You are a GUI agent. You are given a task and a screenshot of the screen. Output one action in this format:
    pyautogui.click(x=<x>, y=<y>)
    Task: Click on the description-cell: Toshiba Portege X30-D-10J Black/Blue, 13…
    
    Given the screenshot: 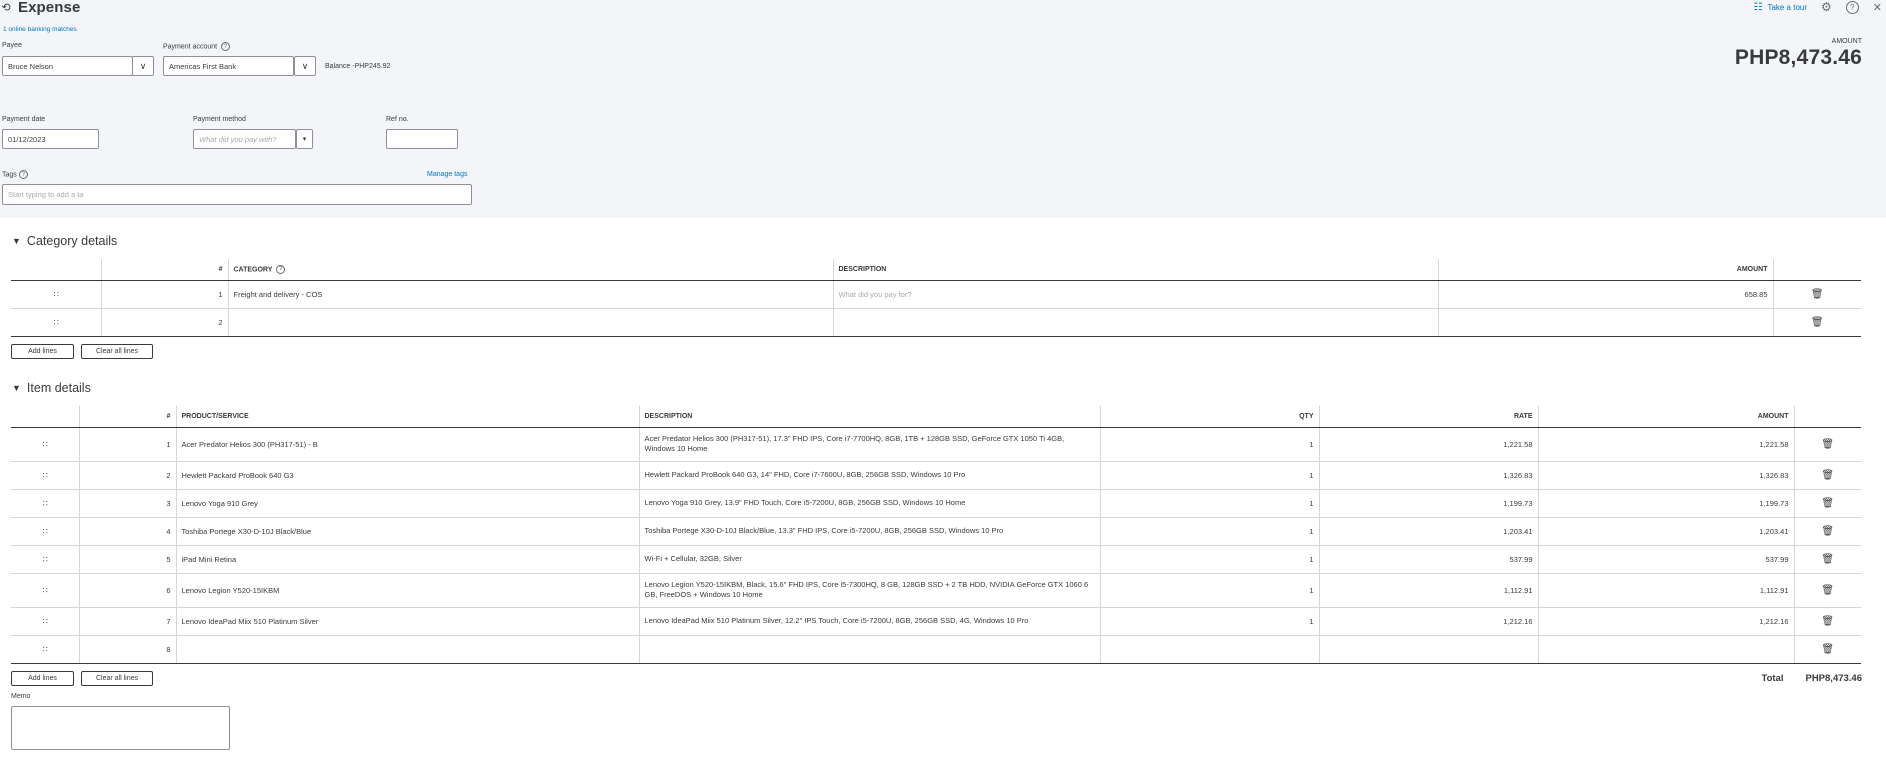 What is the action you would take?
    pyautogui.click(x=870, y=531)
    